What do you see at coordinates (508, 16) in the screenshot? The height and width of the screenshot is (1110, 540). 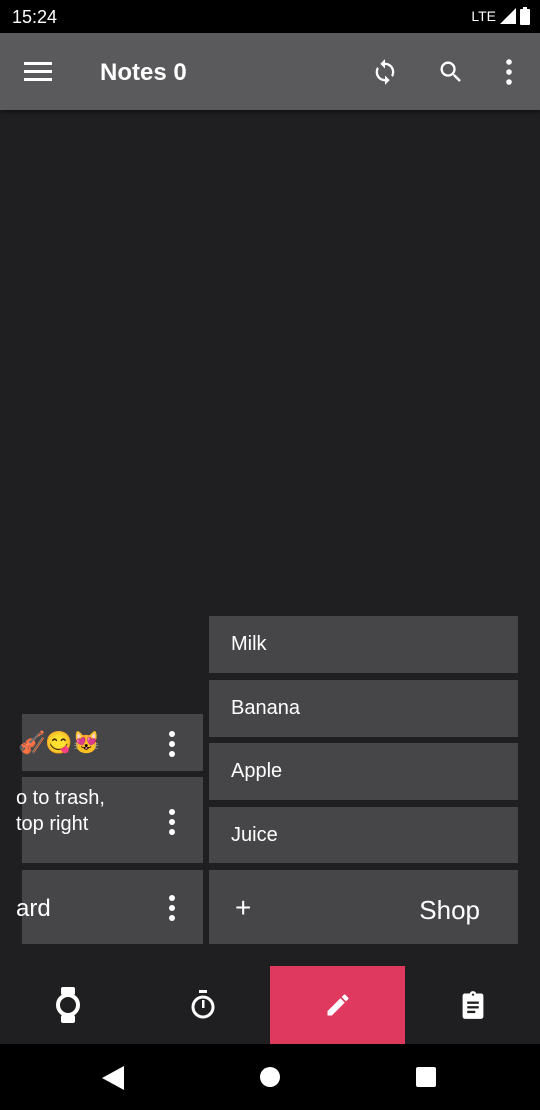 I see `signal-icon` at bounding box center [508, 16].